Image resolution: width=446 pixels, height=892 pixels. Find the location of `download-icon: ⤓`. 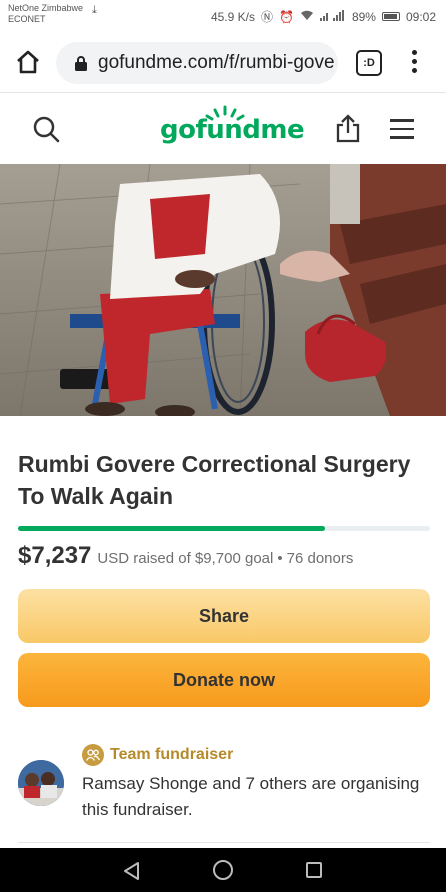

download-icon: ⤓ is located at coordinates (94, 10).